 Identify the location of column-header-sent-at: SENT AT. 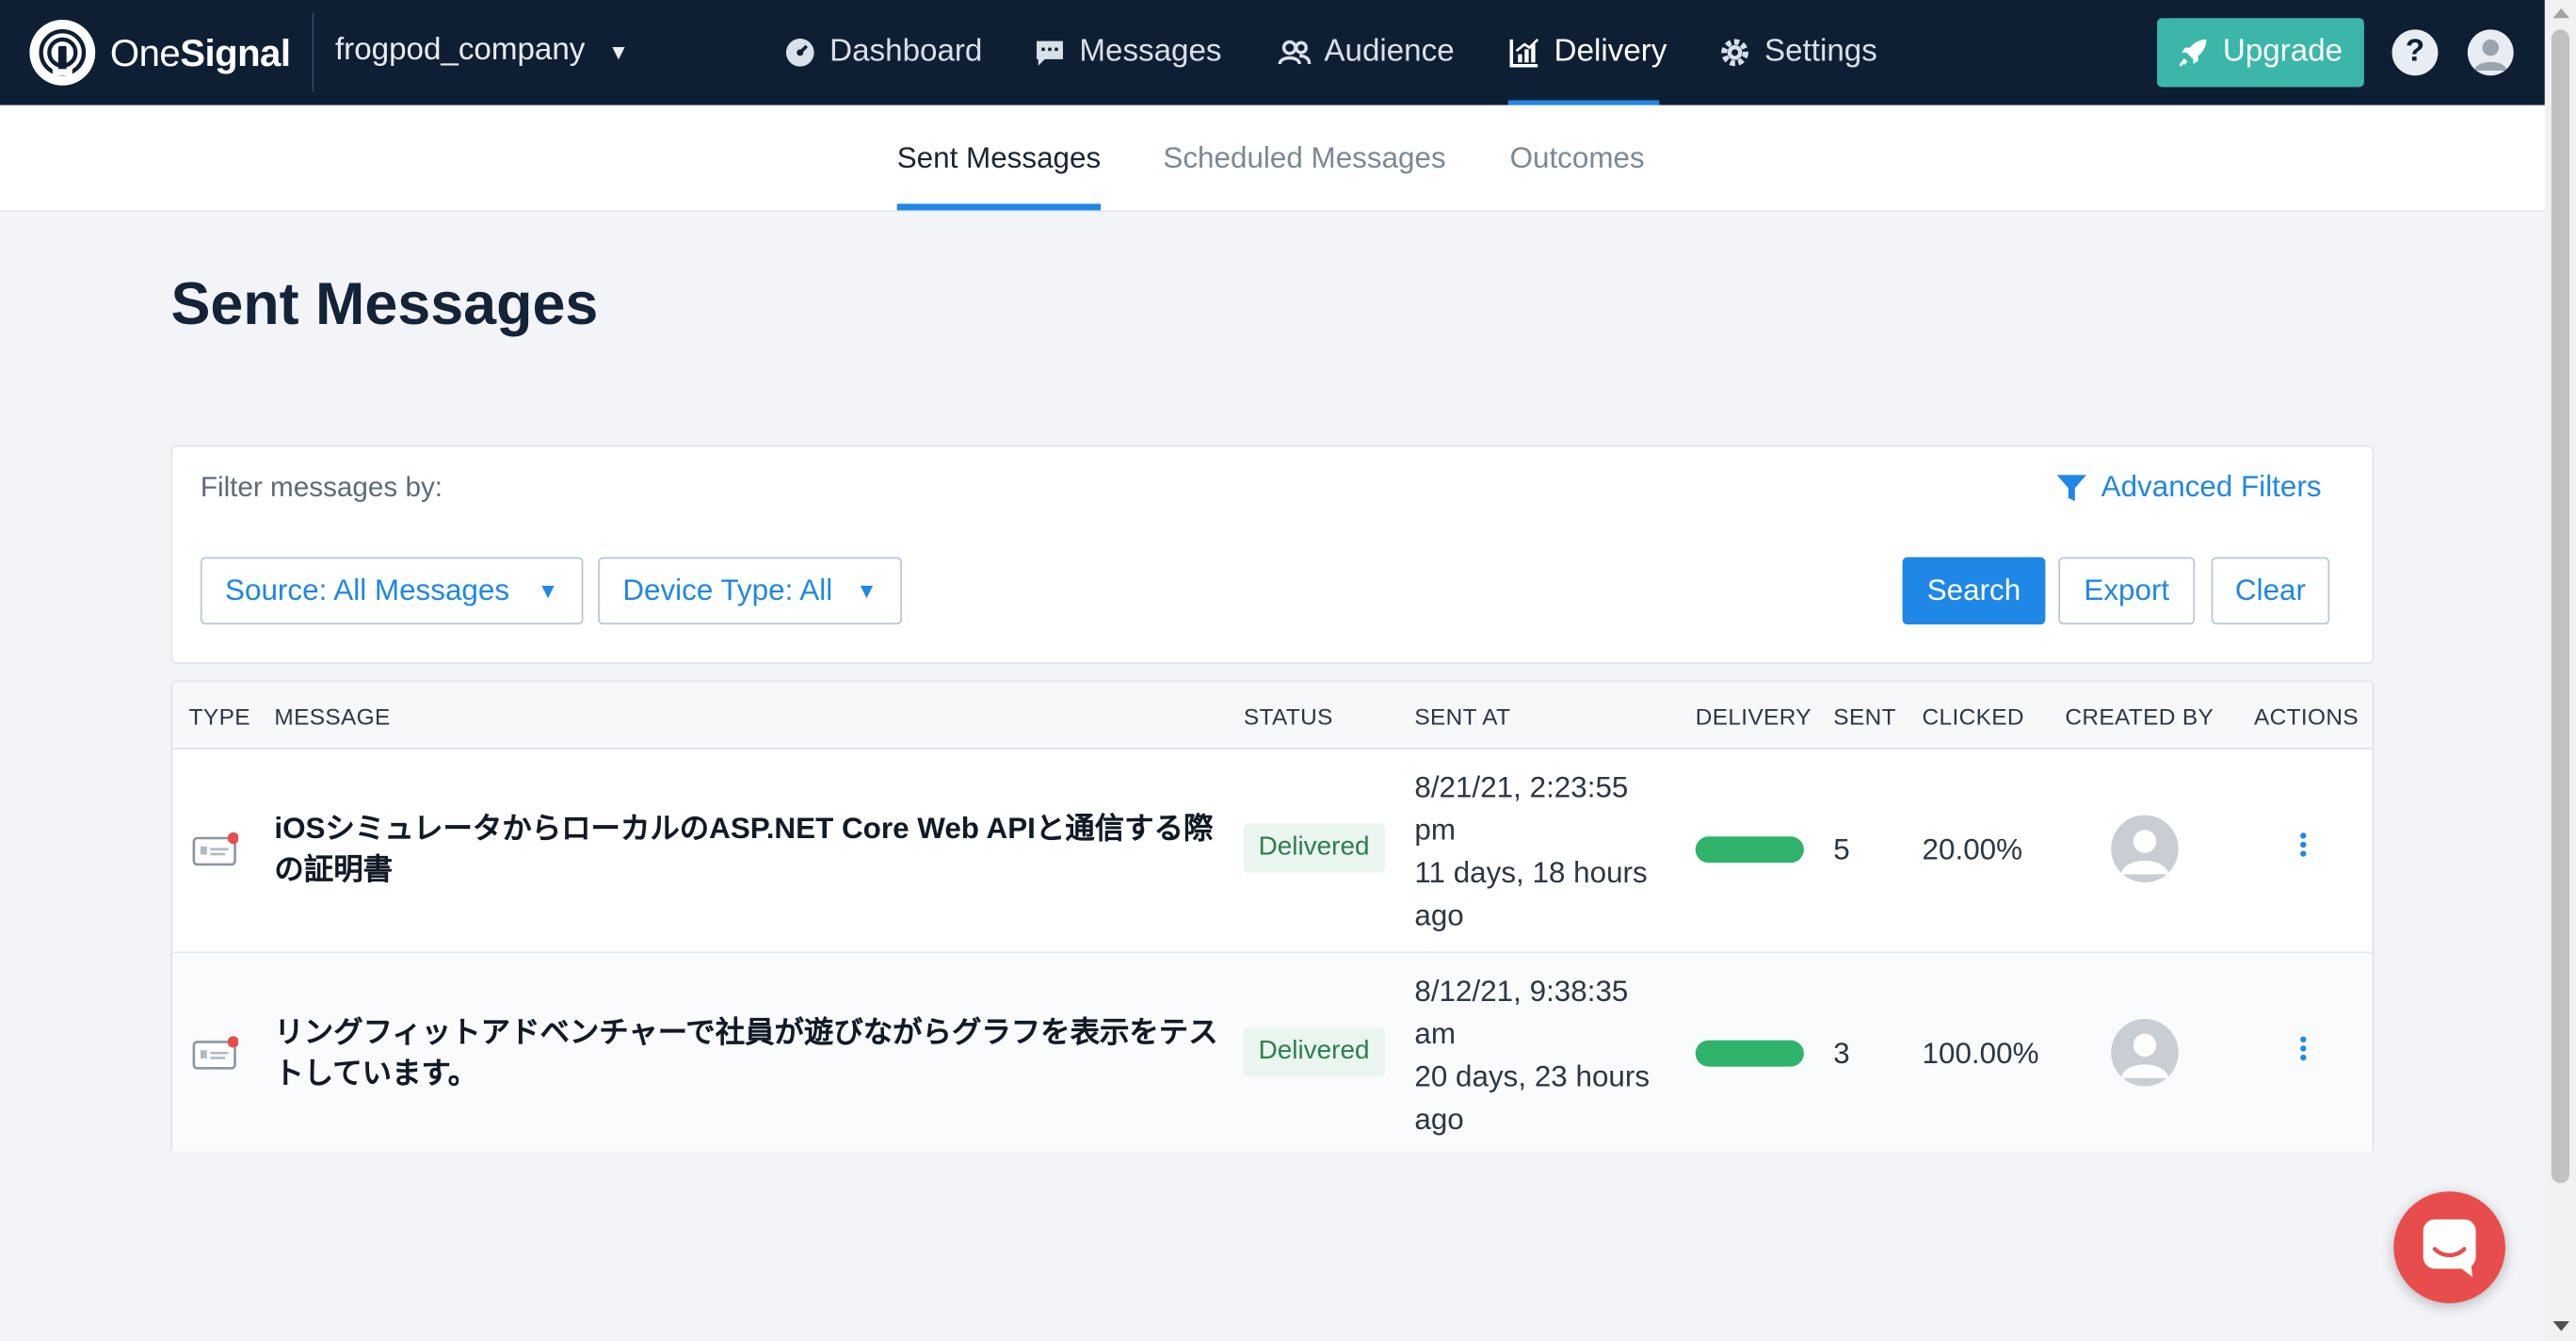
(1462, 716).